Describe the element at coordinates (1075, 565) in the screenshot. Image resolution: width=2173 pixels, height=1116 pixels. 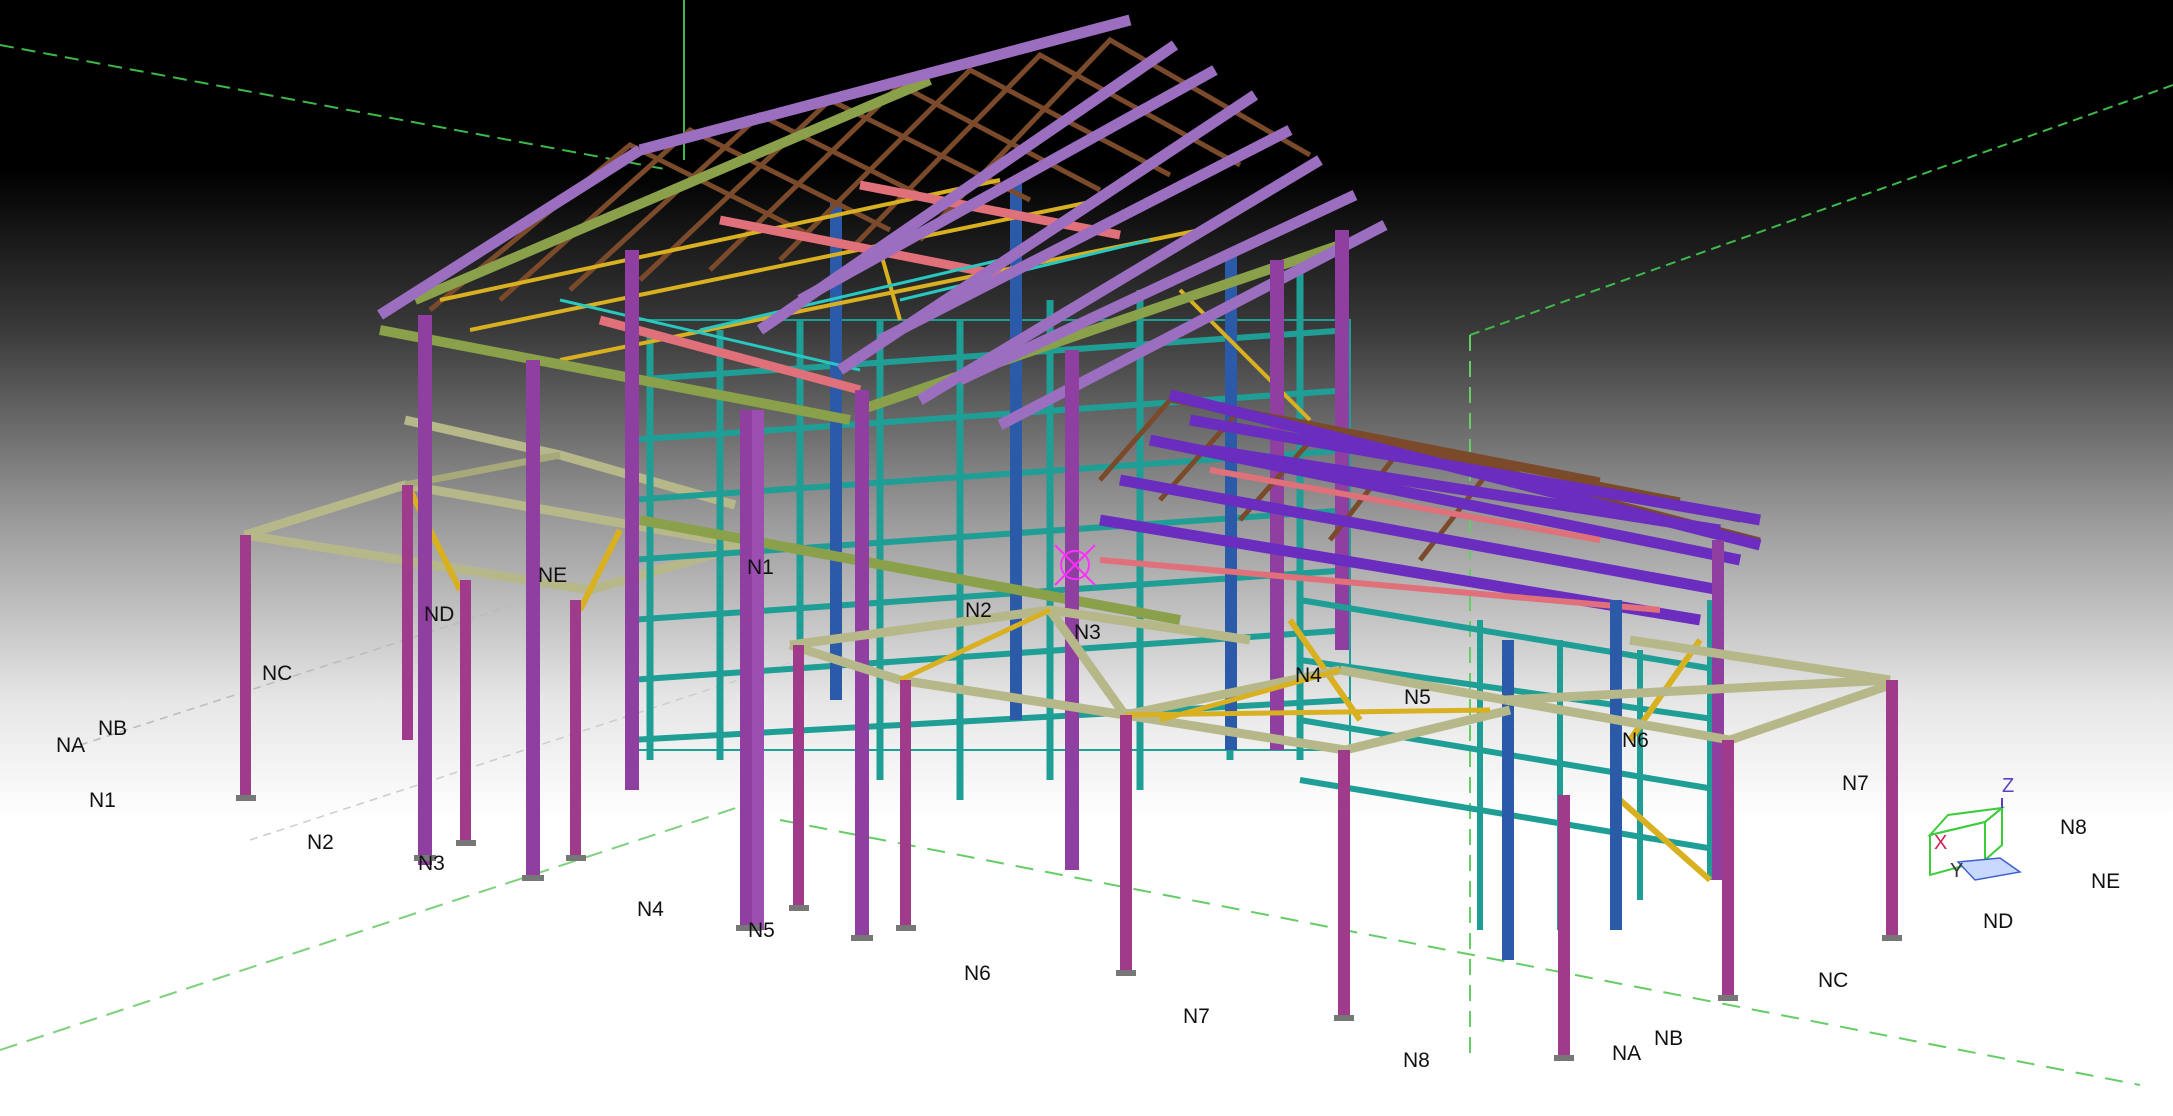
I see `selection-marker` at that location.